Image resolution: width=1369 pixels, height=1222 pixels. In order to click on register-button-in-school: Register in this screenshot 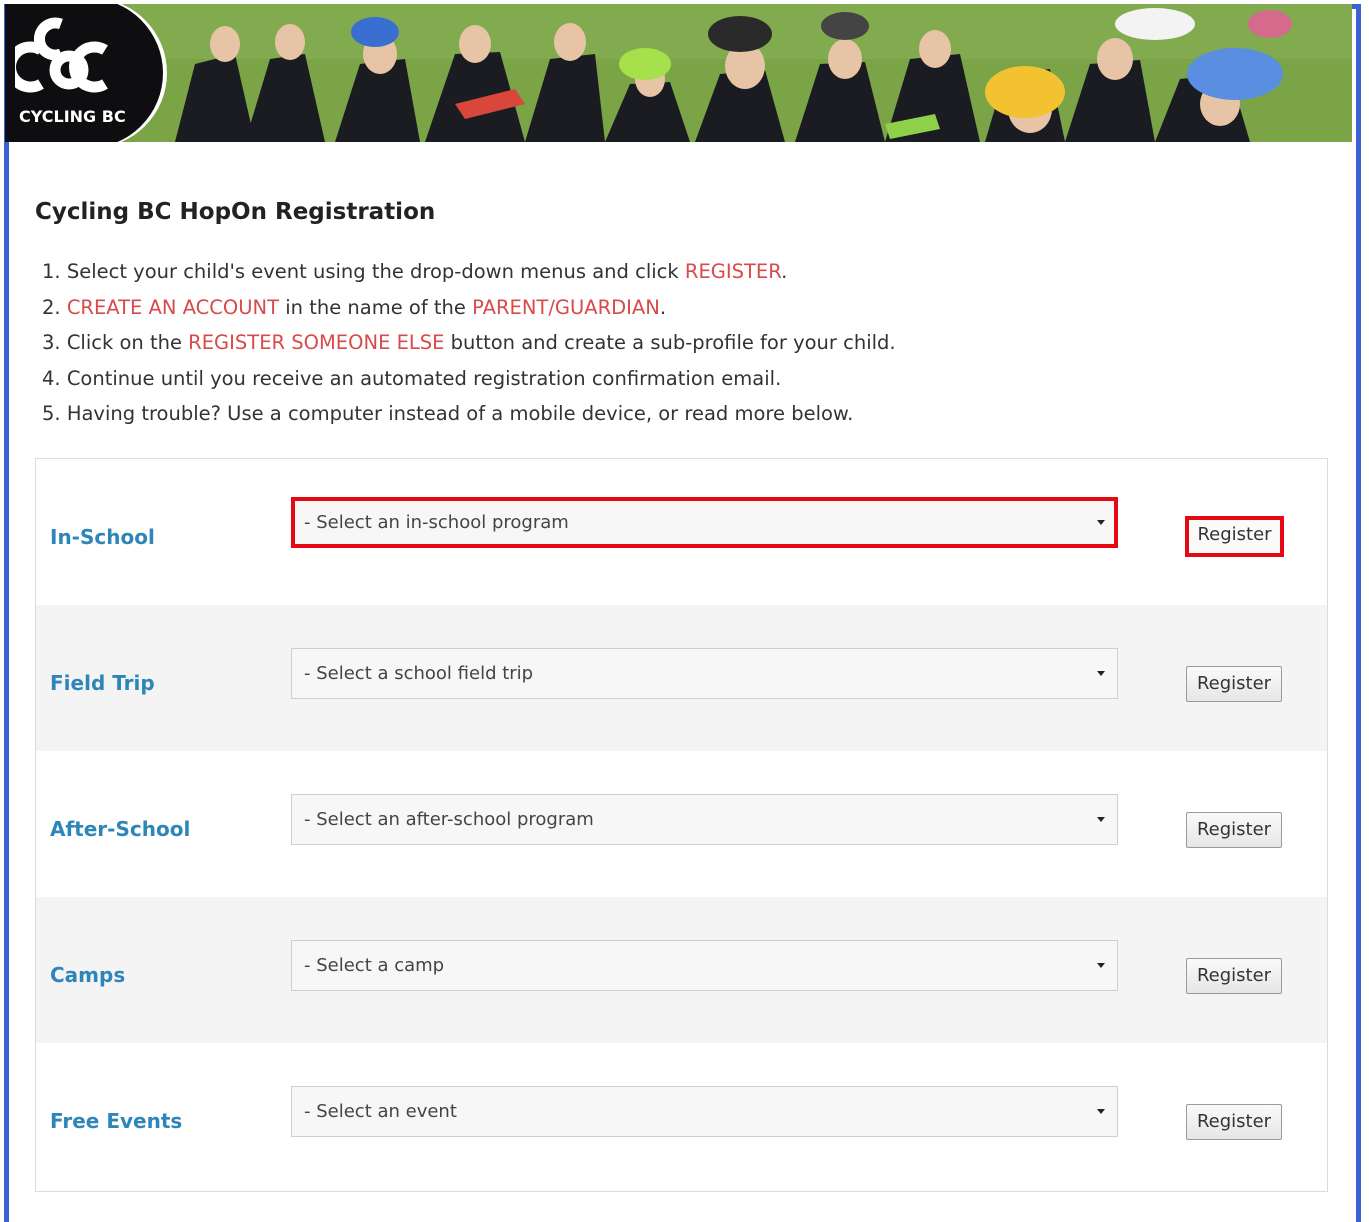, I will do `click(1234, 536)`.